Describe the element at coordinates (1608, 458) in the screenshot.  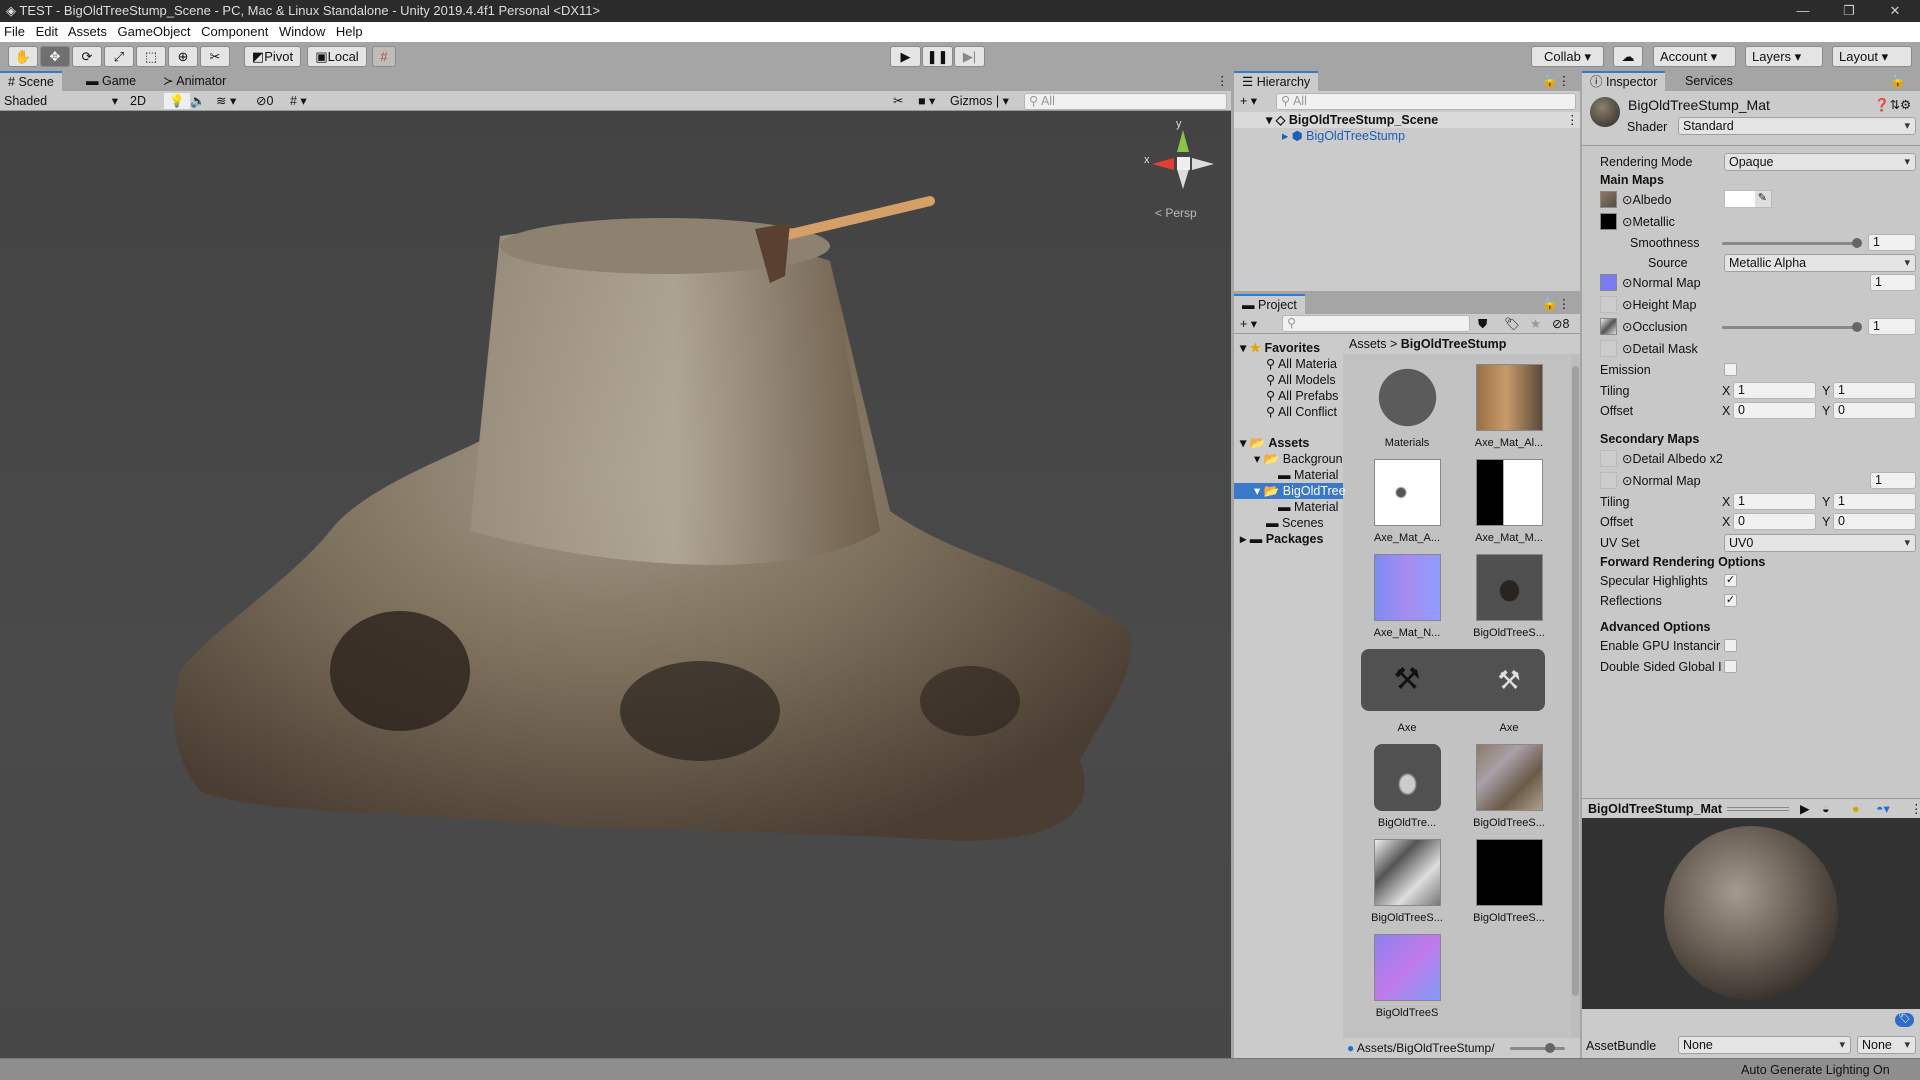
I see `detail-albedo-slot` at that location.